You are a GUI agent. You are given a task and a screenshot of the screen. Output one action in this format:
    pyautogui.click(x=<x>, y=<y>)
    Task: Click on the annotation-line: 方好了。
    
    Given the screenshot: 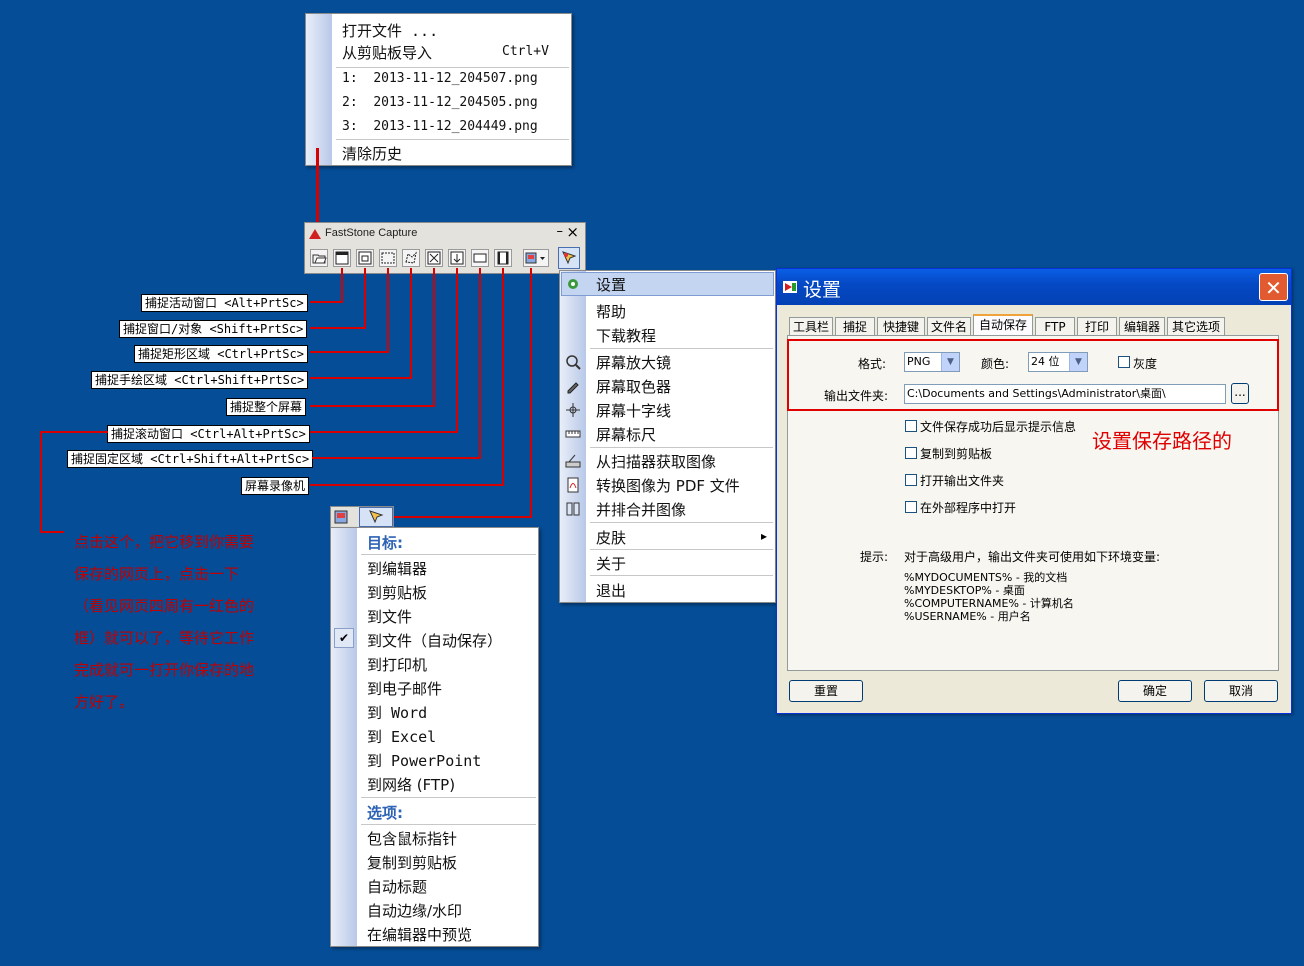 What is the action you would take?
    pyautogui.click(x=104, y=702)
    